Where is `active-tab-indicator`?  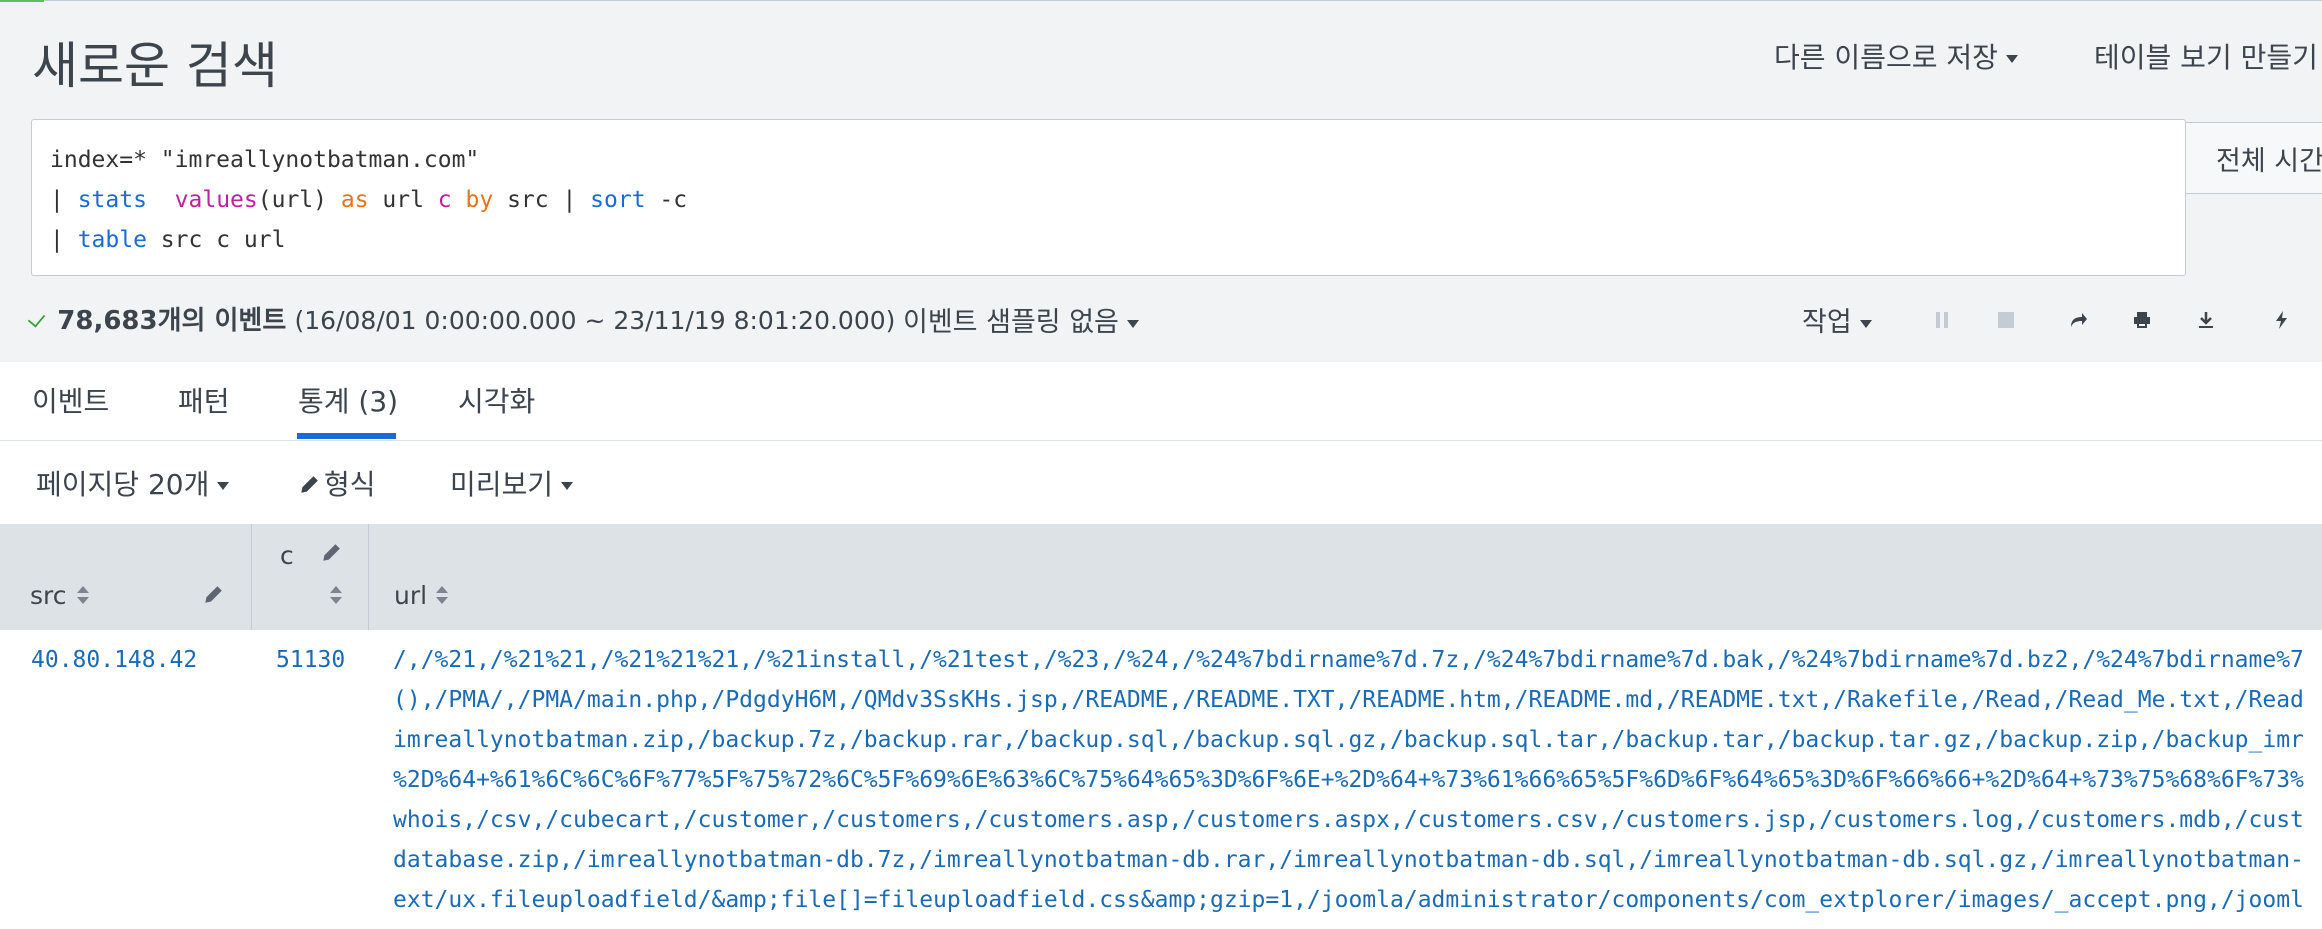
active-tab-indicator is located at coordinates (346, 436).